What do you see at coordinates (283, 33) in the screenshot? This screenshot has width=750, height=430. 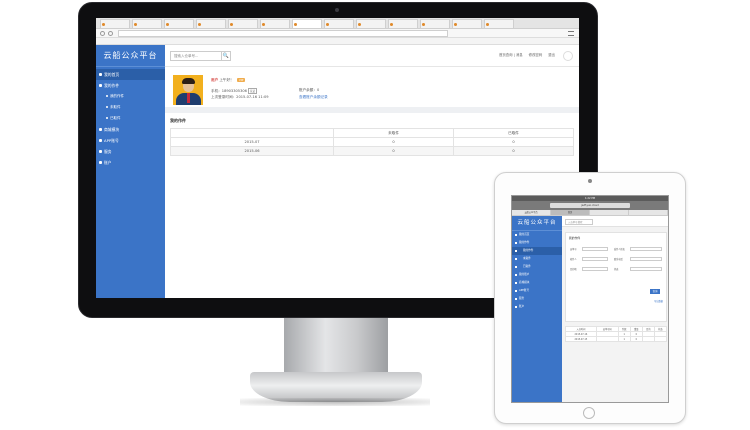 I see `url-field` at bounding box center [283, 33].